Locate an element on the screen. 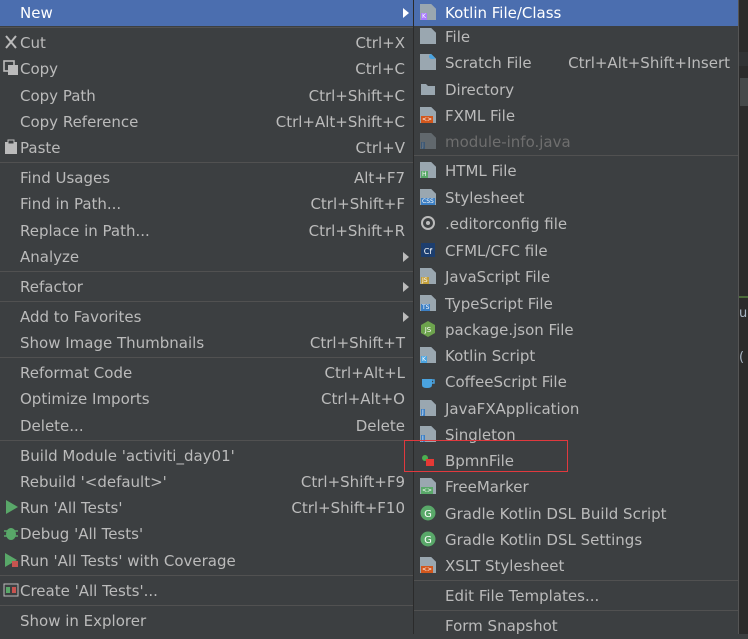  menu-item-shortcut: Ctrl+C is located at coordinates (380, 69).